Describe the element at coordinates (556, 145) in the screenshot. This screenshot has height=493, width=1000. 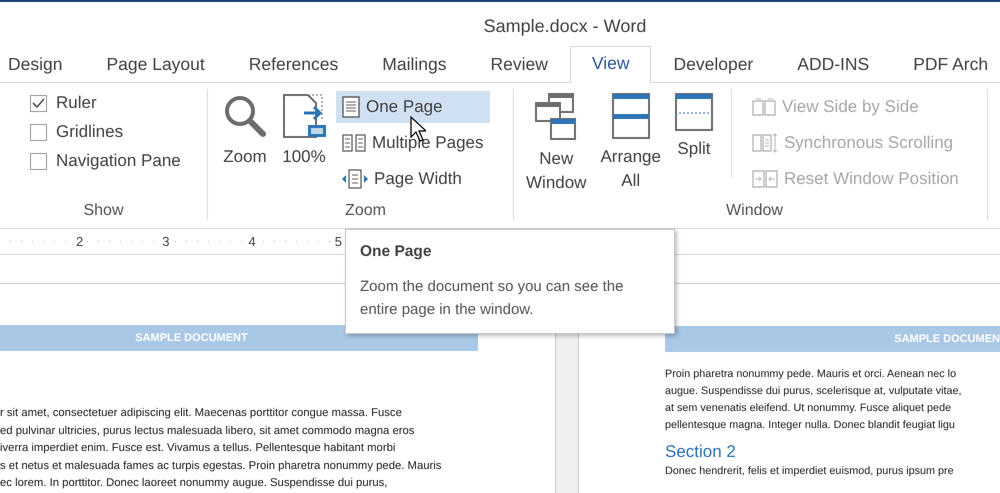
I see `ribbon-button: New Window` at that location.